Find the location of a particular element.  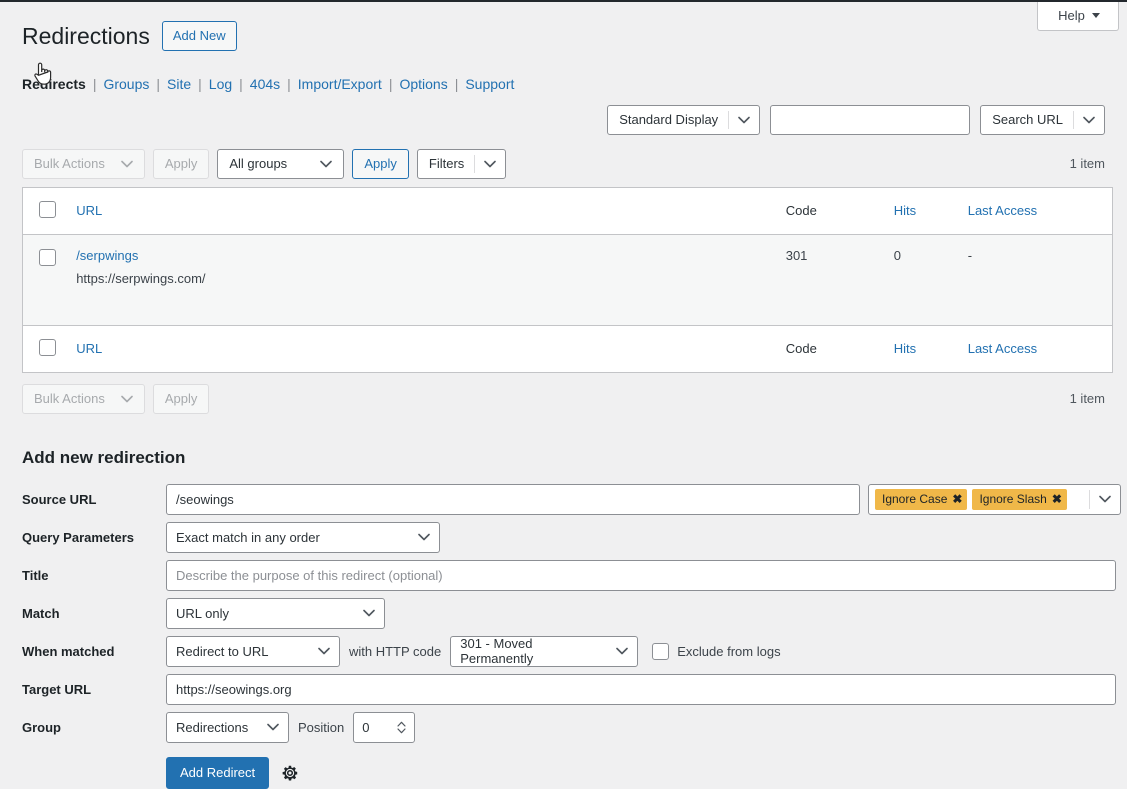

page-title: Redirections is located at coordinates (86, 36).